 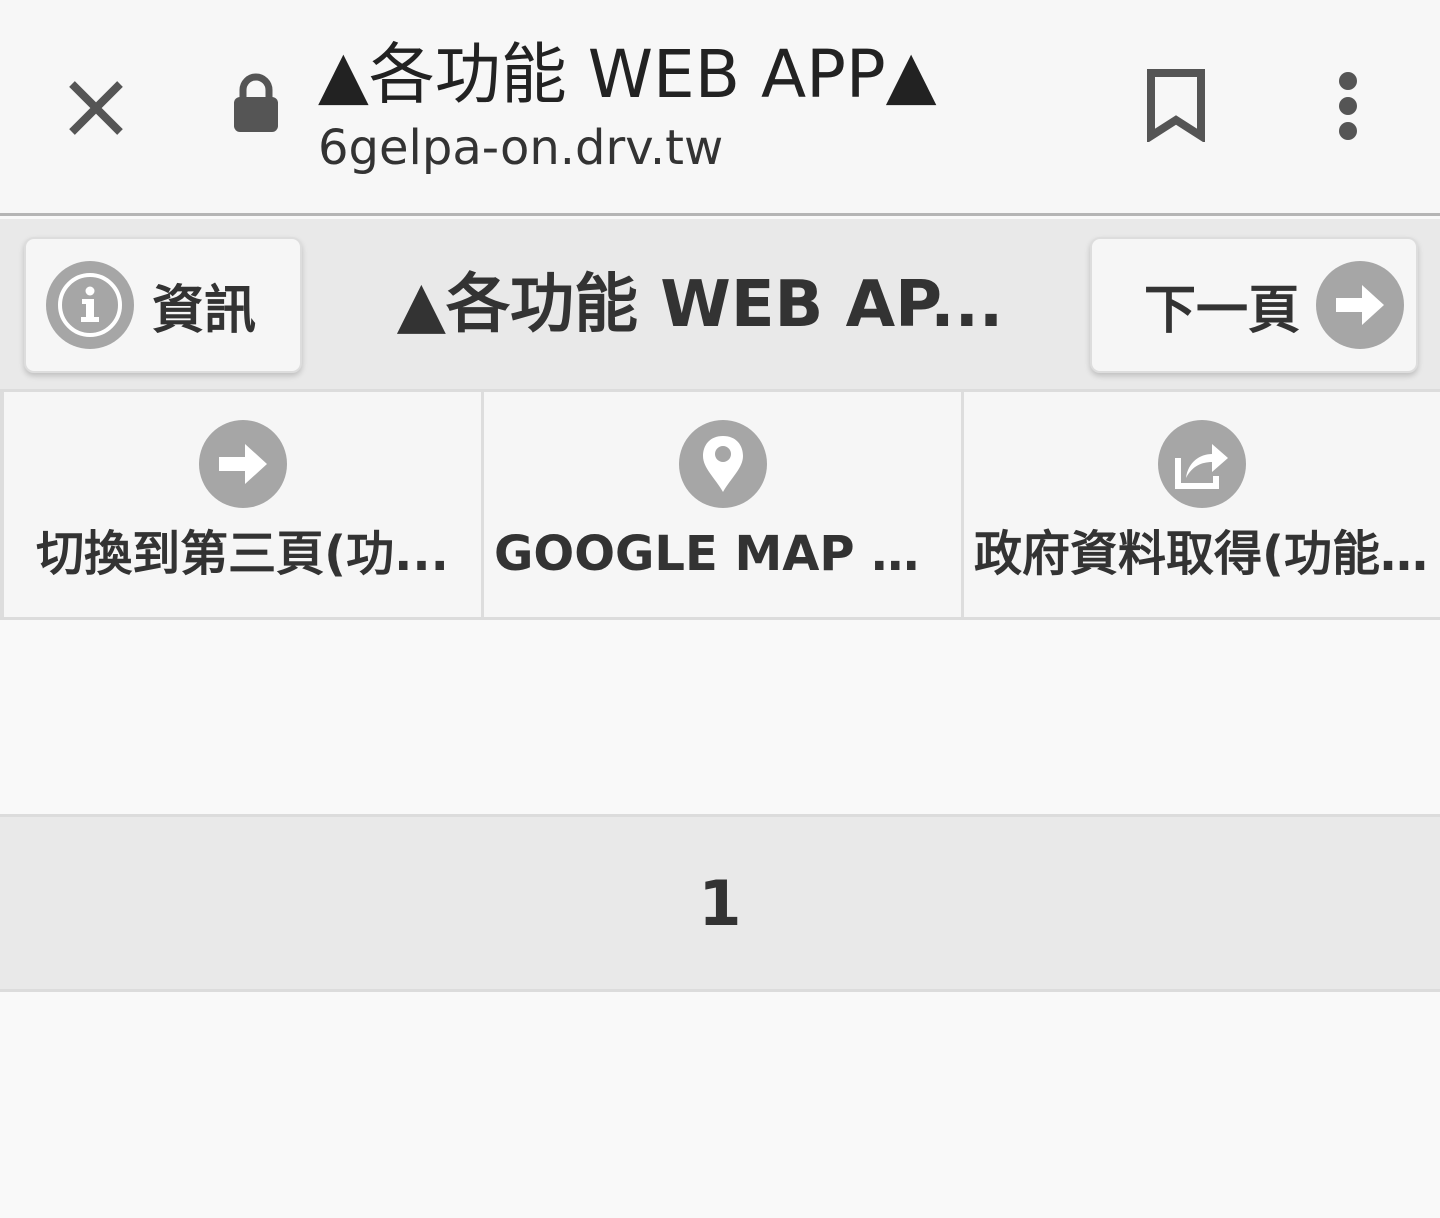 I want to click on page-header: 資訊 ▲各功能 WEB AP... 下一頁, so click(x=720, y=305).